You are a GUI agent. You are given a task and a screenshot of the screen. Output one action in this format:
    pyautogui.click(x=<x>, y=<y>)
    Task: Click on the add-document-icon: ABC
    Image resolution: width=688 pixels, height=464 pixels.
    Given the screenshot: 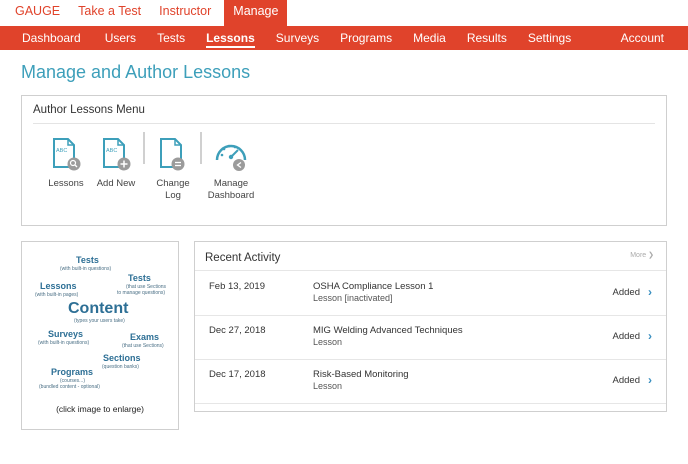 What is the action you would take?
    pyautogui.click(x=117, y=154)
    